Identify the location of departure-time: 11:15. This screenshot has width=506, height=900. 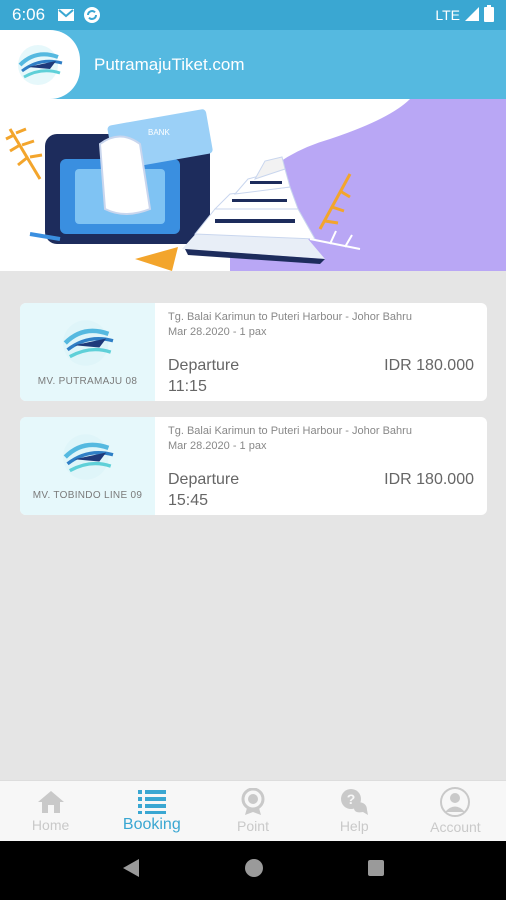
(187, 386).